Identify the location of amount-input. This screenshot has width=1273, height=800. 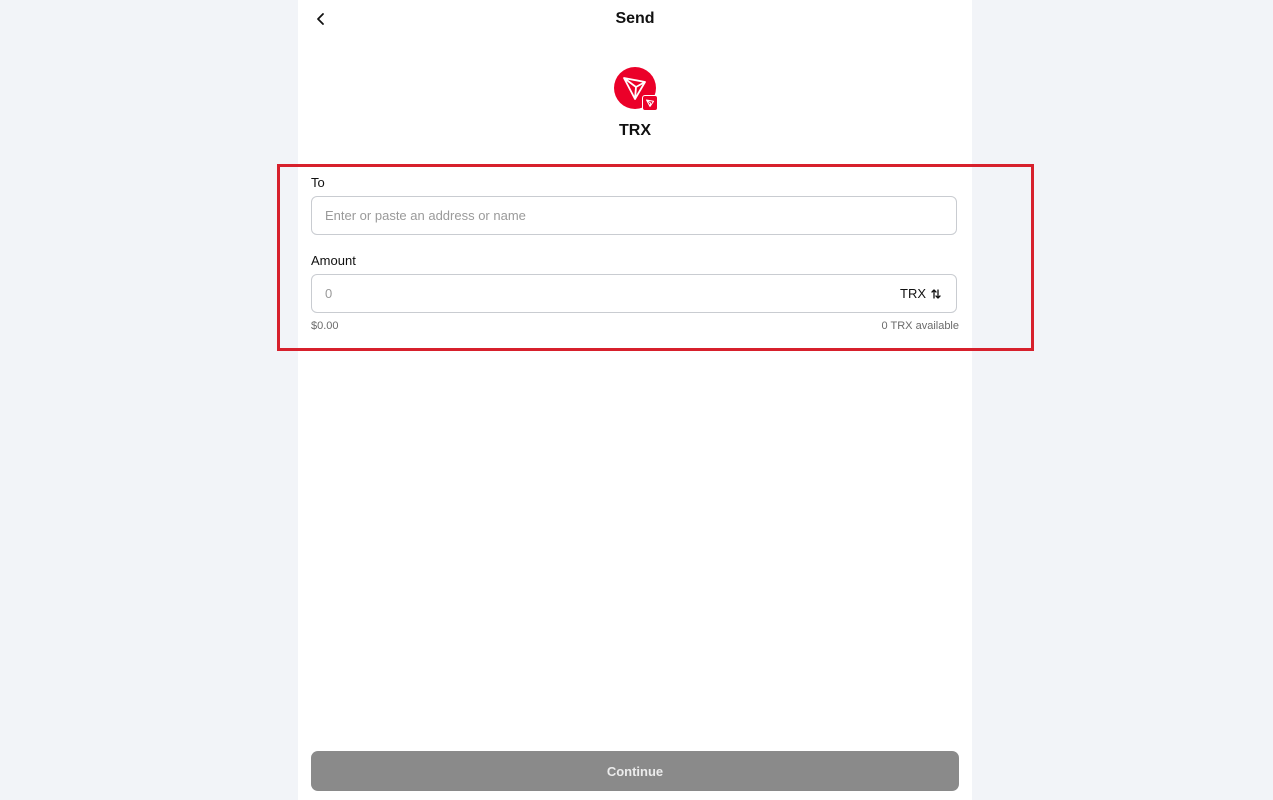
(605, 293).